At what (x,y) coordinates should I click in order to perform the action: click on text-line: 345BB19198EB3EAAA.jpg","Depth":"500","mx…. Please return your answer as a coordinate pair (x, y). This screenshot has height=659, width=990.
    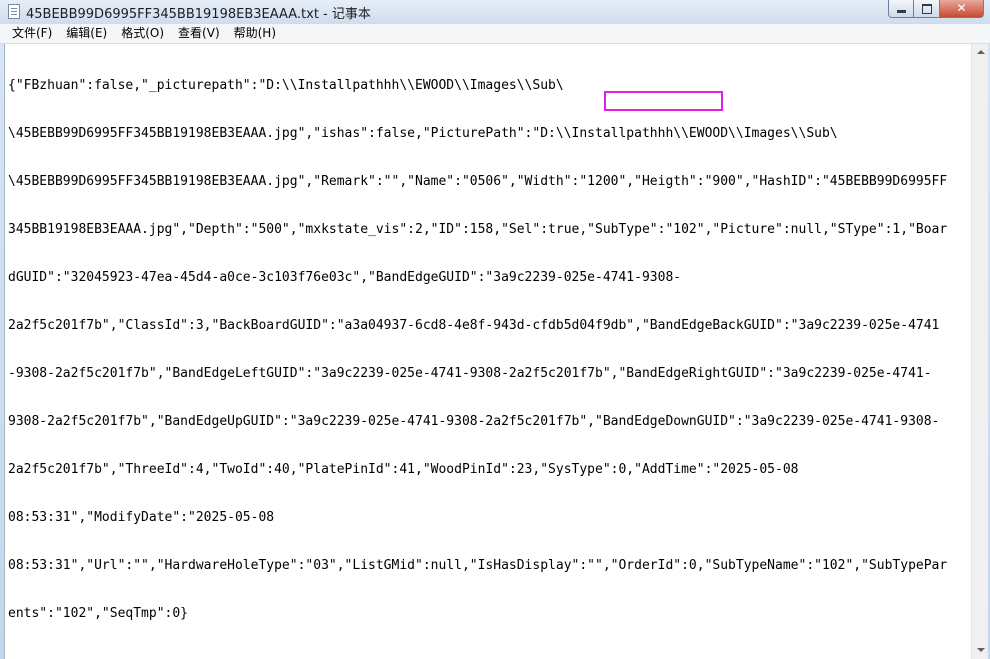
    Looking at the image, I should click on (478, 229).